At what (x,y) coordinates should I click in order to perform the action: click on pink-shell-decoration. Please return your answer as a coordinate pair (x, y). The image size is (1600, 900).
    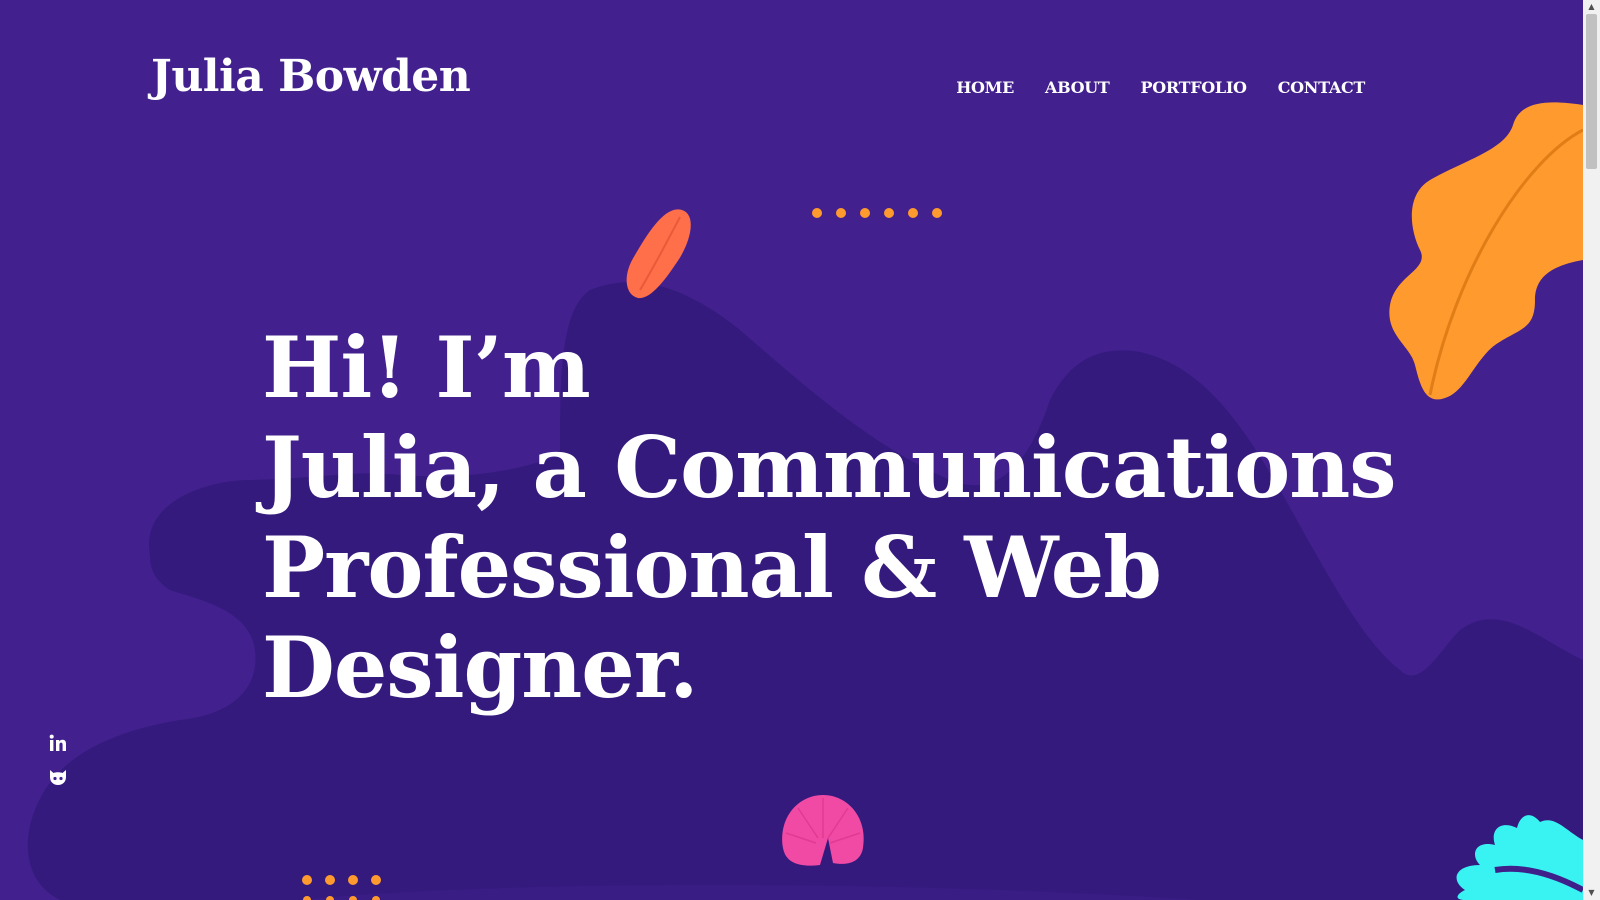
    Looking at the image, I should click on (823, 830).